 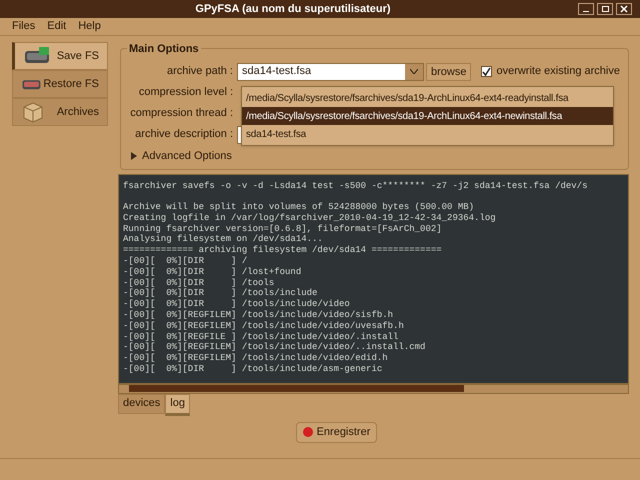 I want to click on log-line: -[00][ 0%][REGFILEM] /tools/include/video/edid.h, so click(x=256, y=358).